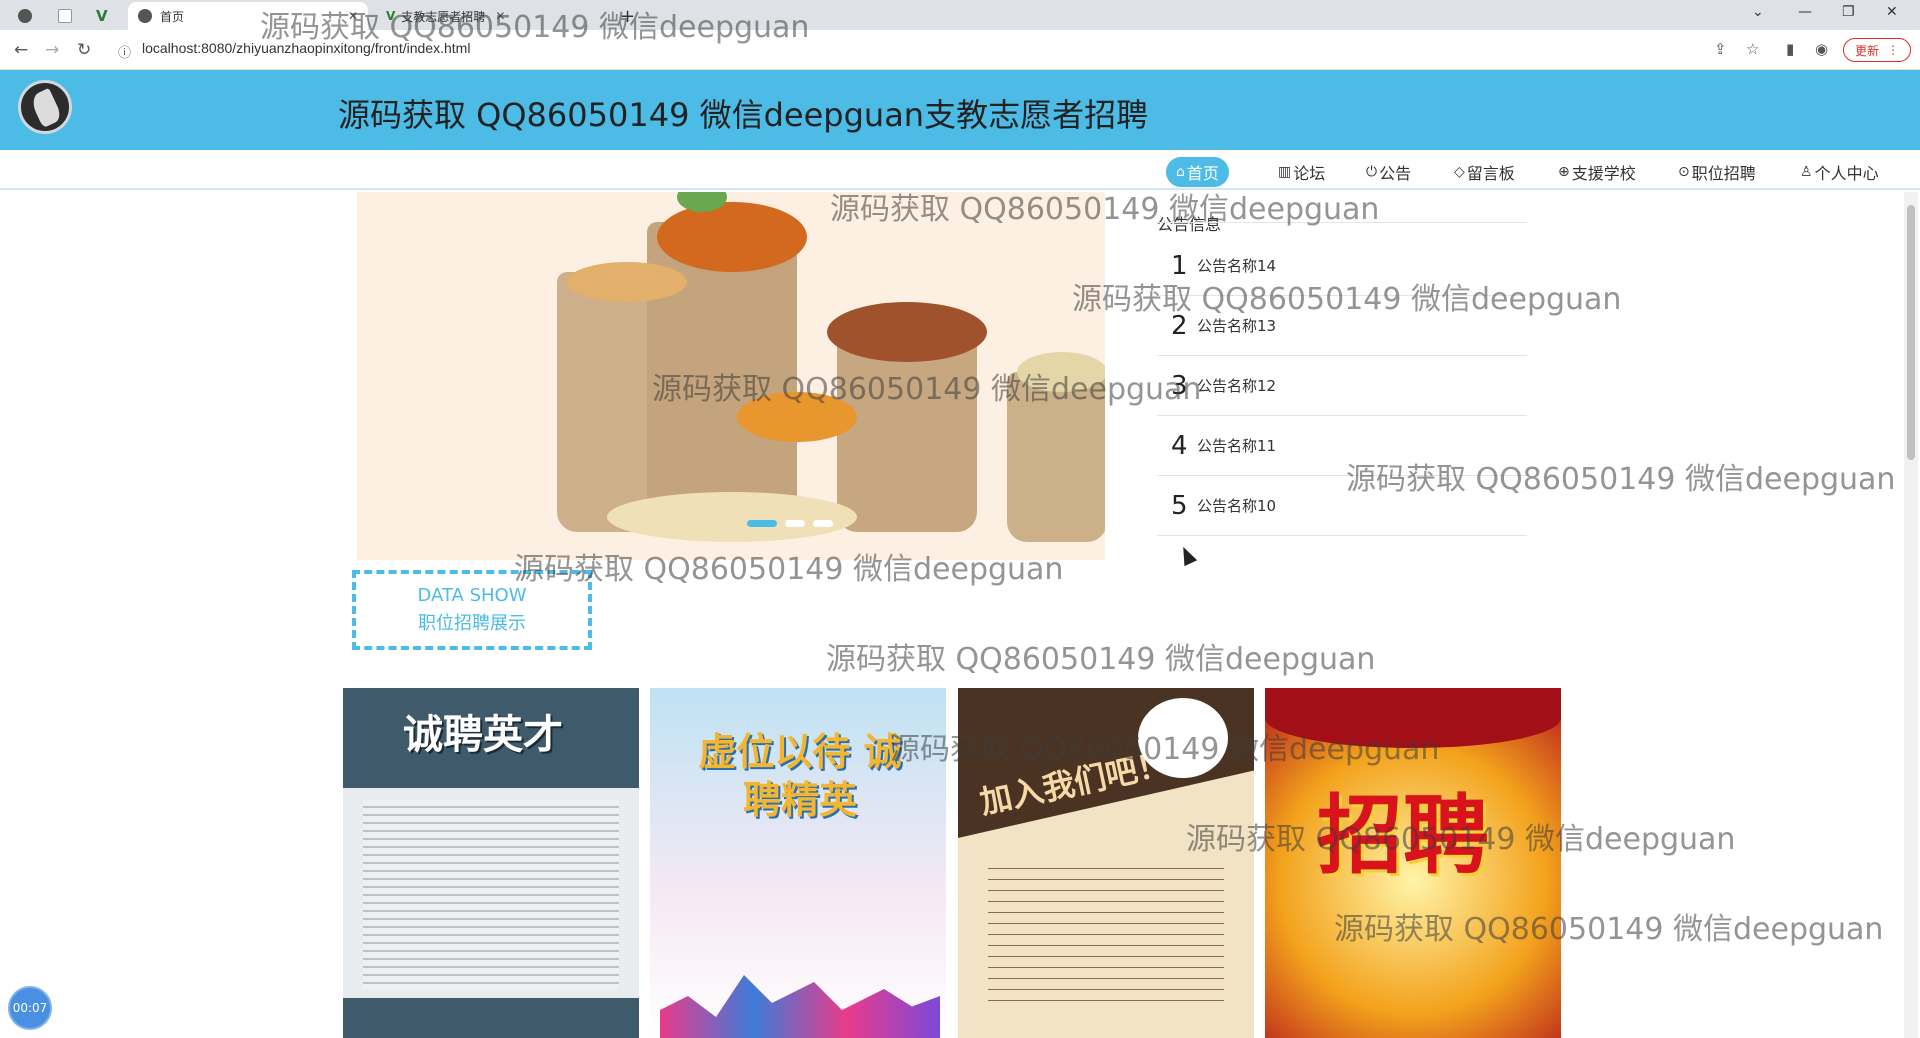  Describe the element at coordinates (1866, 50) in the screenshot. I see `update-label: 更新` at that location.